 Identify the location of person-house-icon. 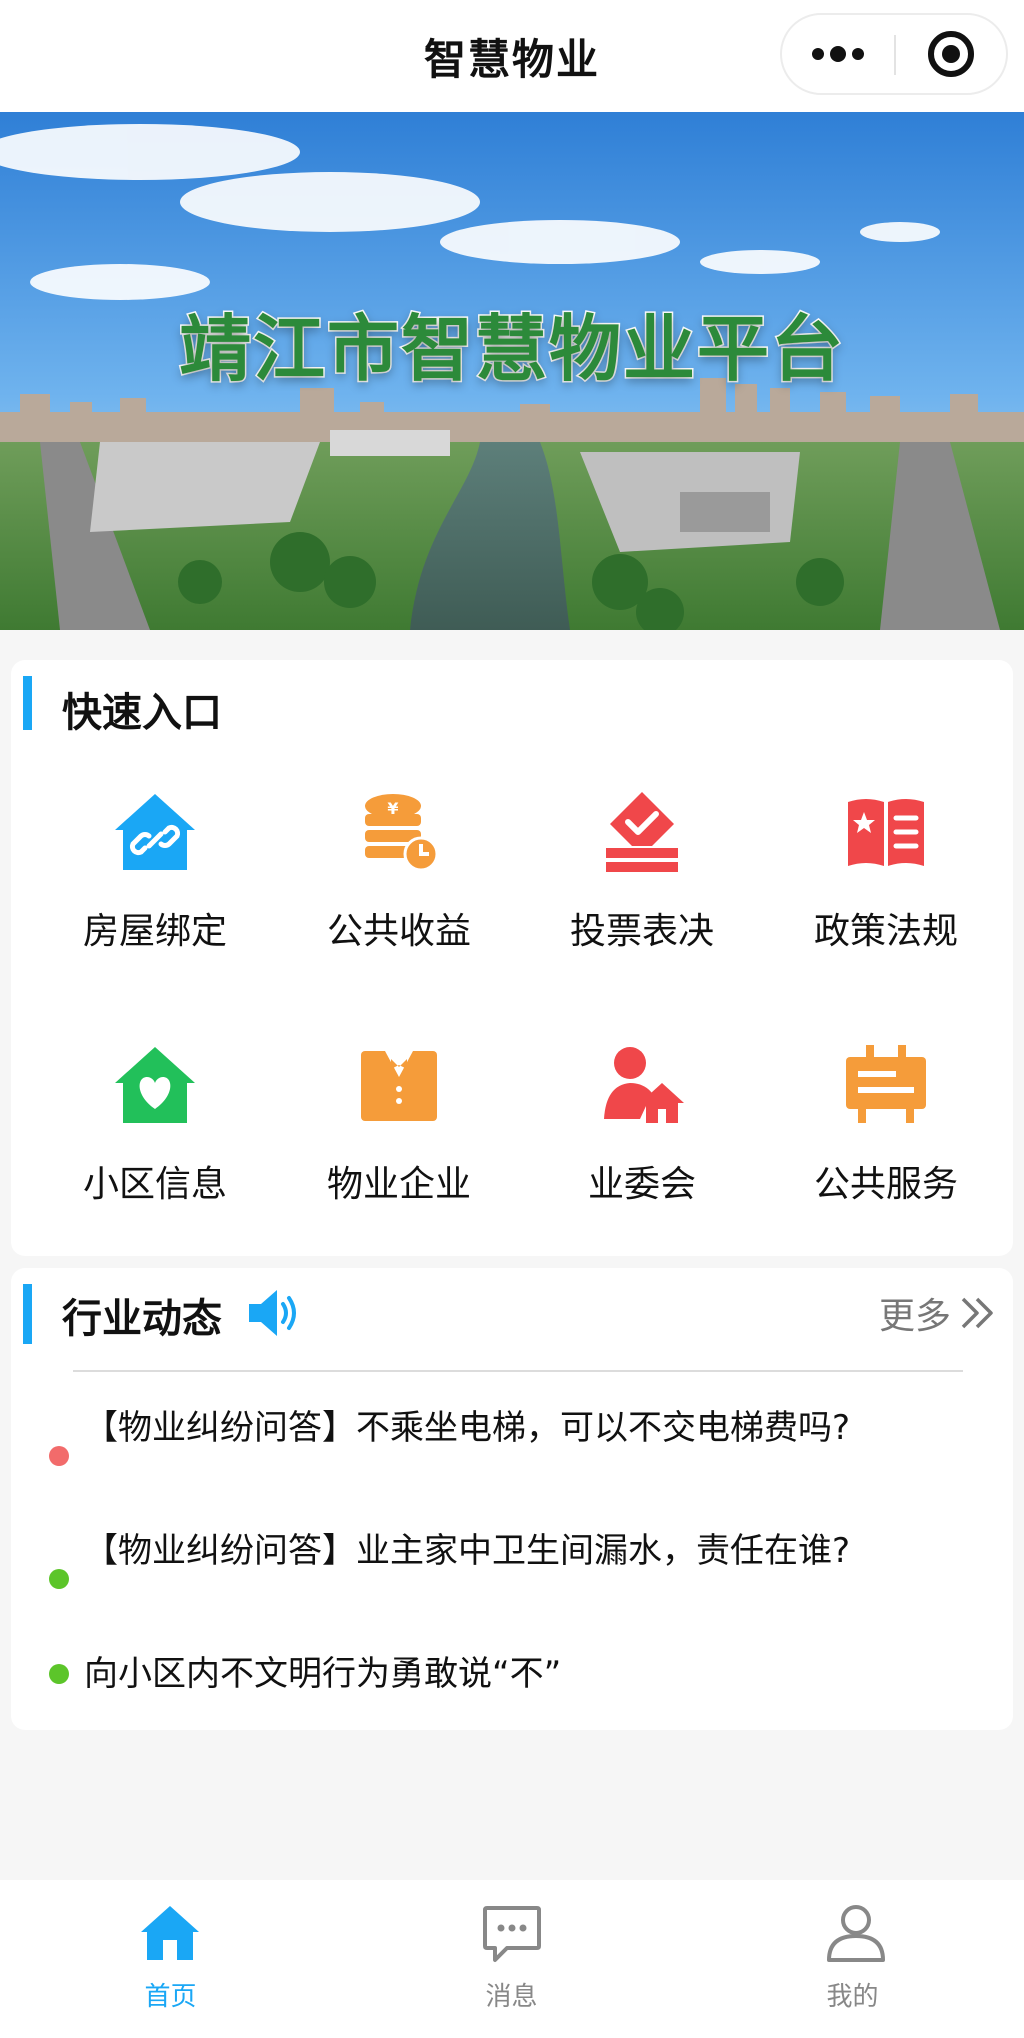
(644, 1085).